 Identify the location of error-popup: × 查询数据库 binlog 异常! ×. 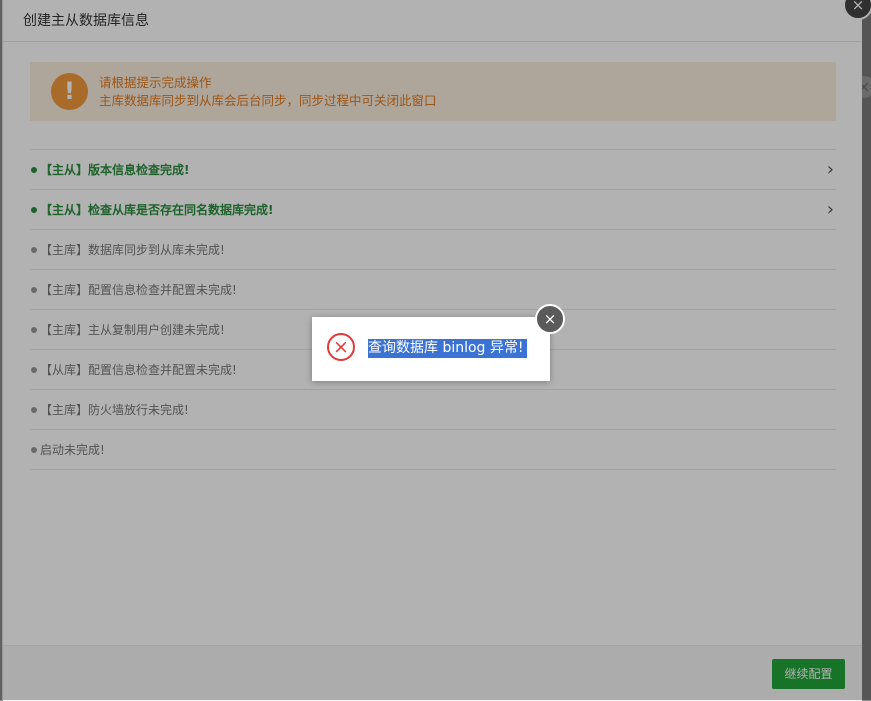
(438, 342).